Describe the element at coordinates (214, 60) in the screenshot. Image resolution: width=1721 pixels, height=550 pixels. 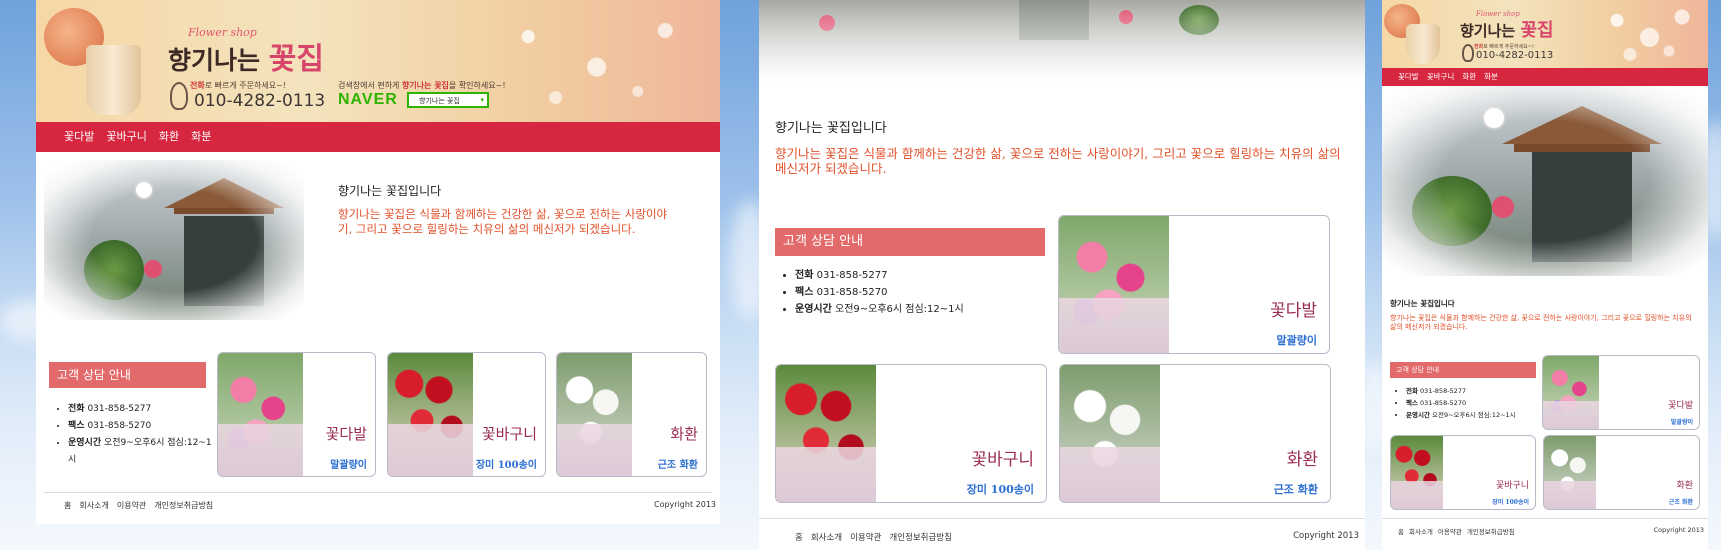
I see `shop-name-a: 향기나는` at that location.